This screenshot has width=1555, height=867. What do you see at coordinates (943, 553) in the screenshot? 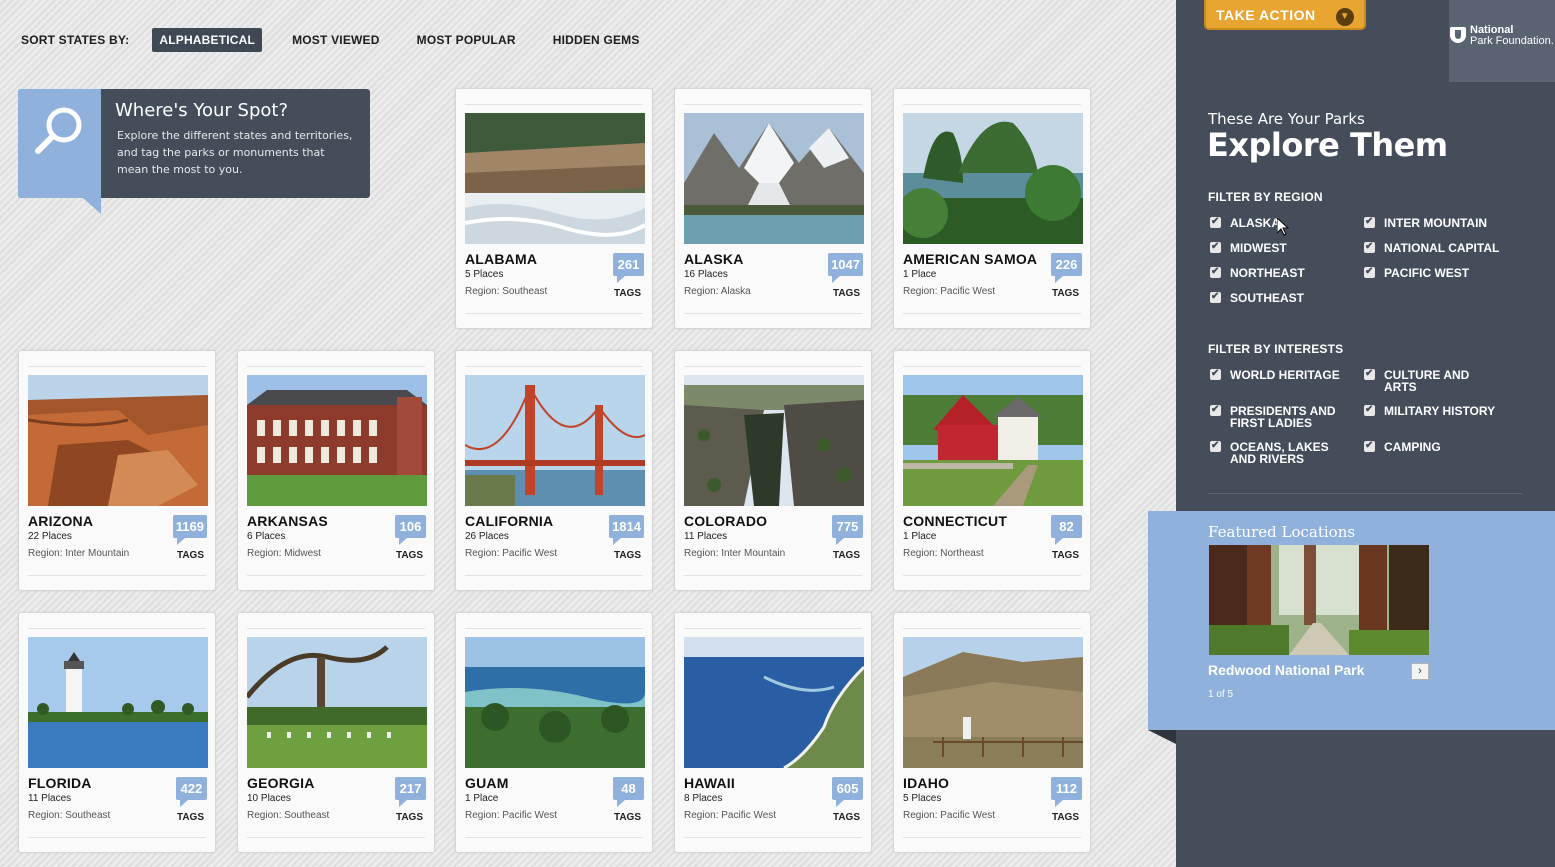
I see `state-region: Region: Northeast` at bounding box center [943, 553].